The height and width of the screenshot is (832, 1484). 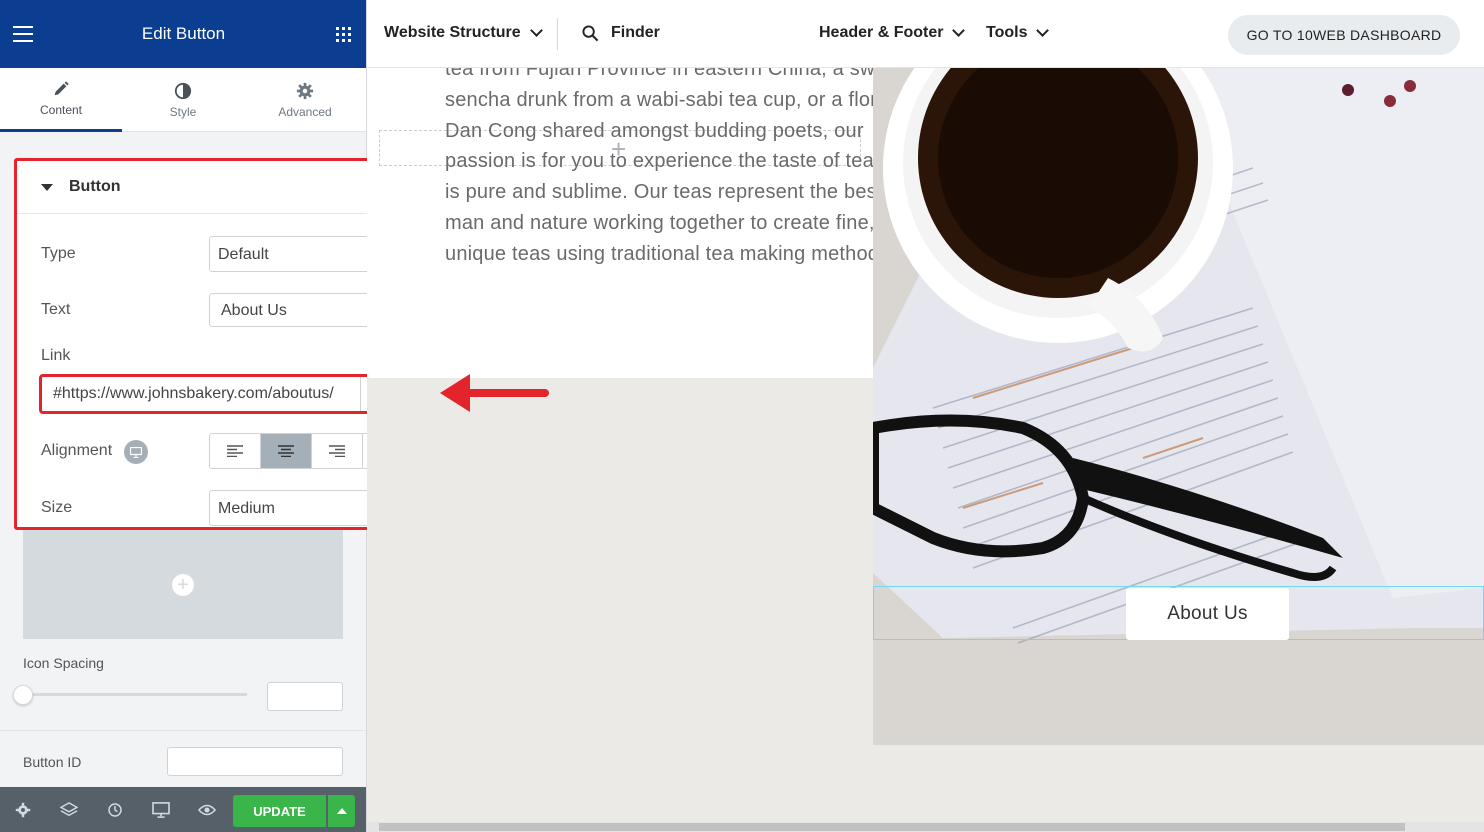 What do you see at coordinates (47, 187) in the screenshot?
I see `caret-down-icon` at bounding box center [47, 187].